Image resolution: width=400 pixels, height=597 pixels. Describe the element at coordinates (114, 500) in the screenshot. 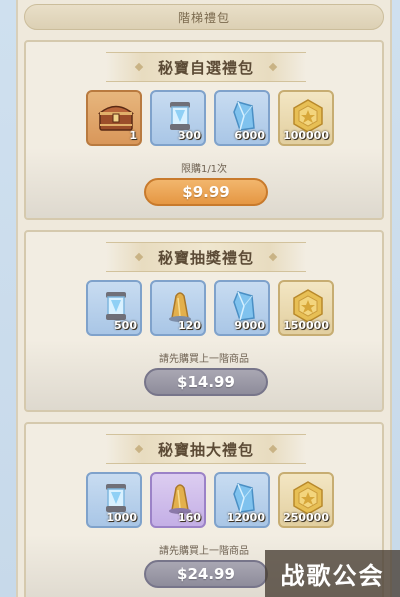

I see `item-slot: 1000` at that location.